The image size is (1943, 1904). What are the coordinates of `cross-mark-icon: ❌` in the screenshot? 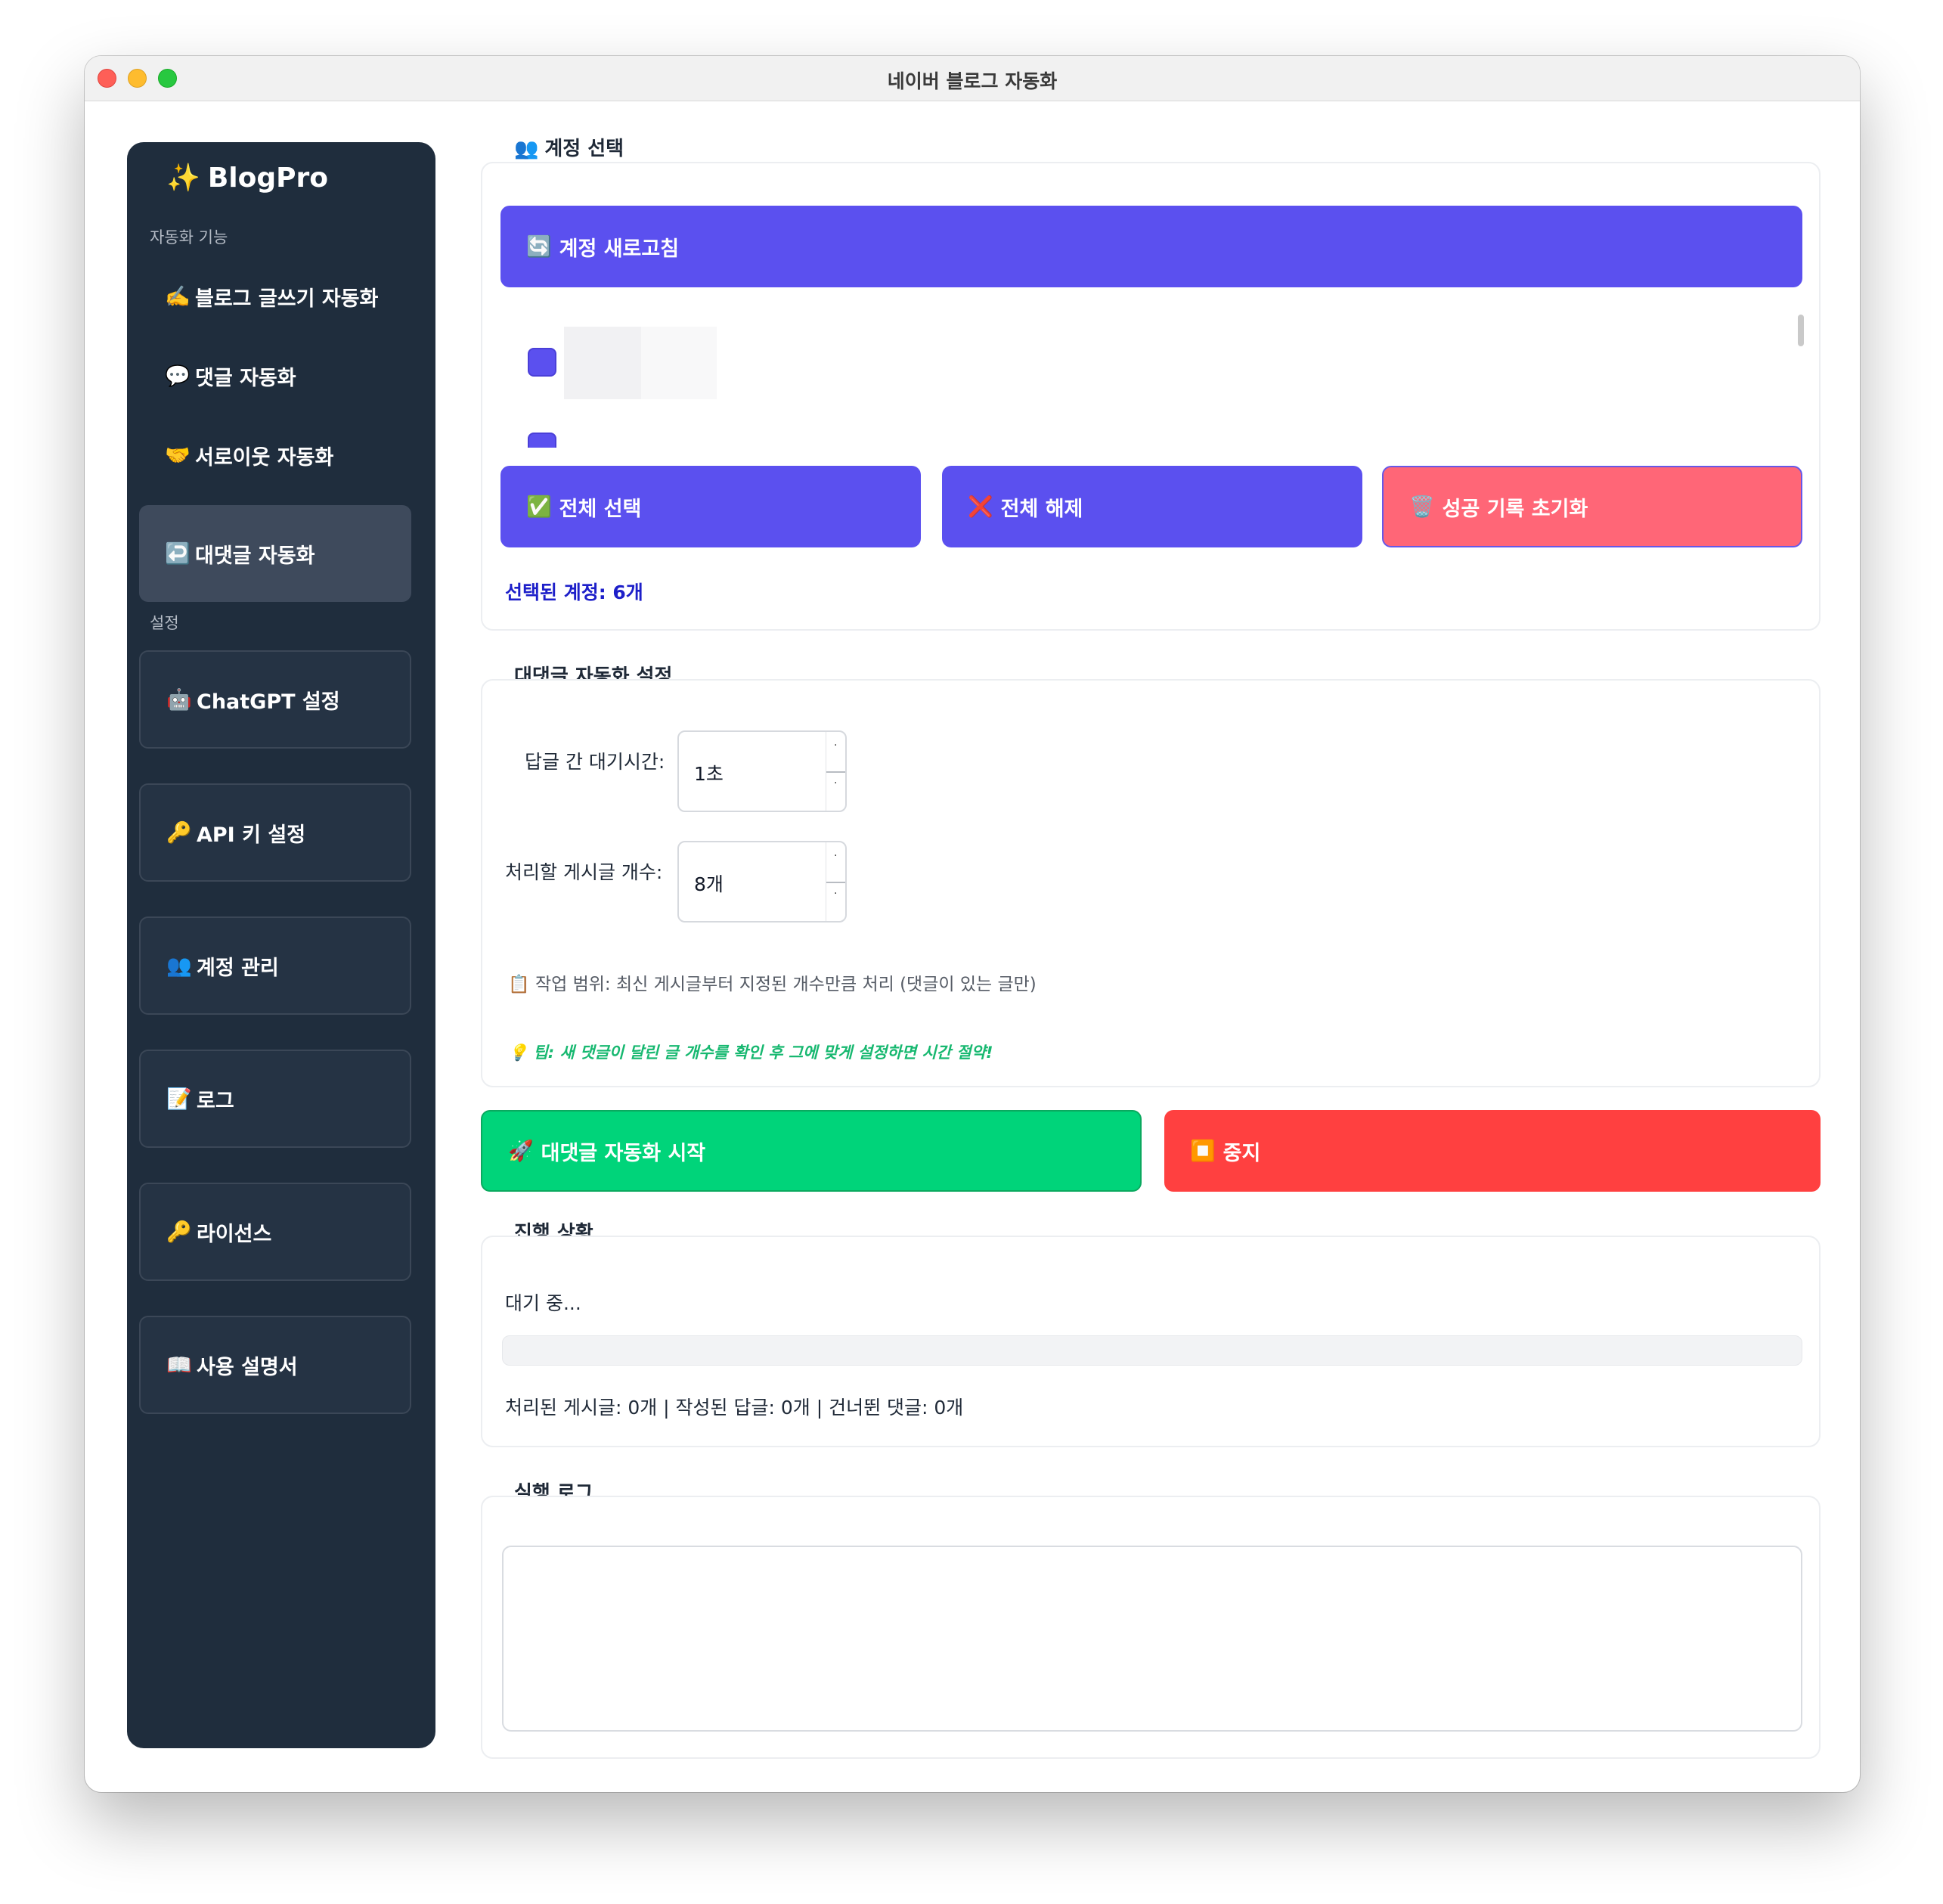 It's located at (980, 507).